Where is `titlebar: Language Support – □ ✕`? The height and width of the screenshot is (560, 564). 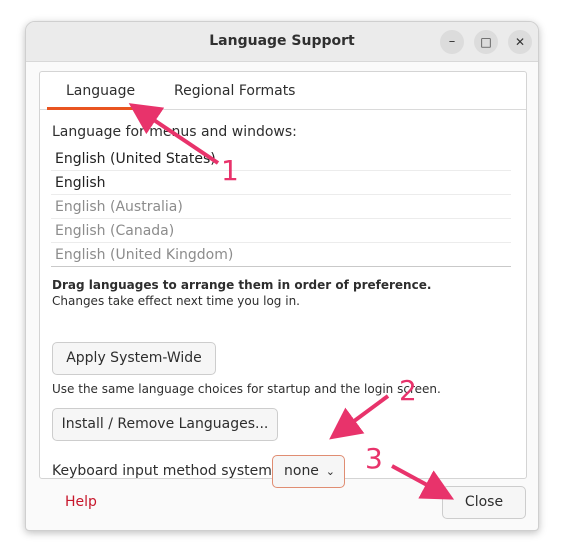 titlebar: Language Support – □ ✕ is located at coordinates (282, 42).